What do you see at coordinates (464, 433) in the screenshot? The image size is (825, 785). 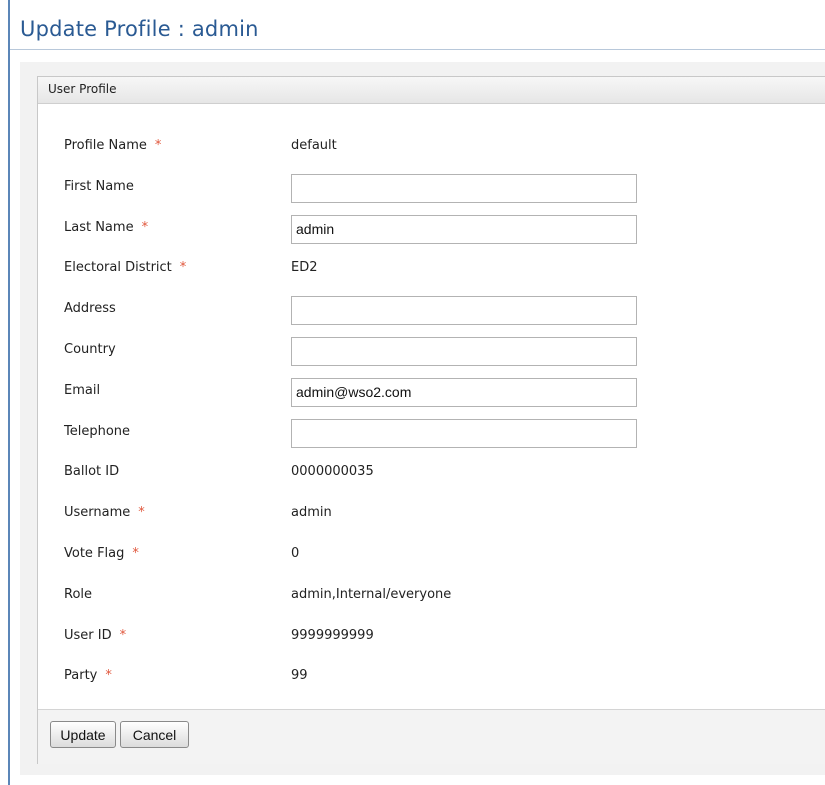 I see `telephone-input` at bounding box center [464, 433].